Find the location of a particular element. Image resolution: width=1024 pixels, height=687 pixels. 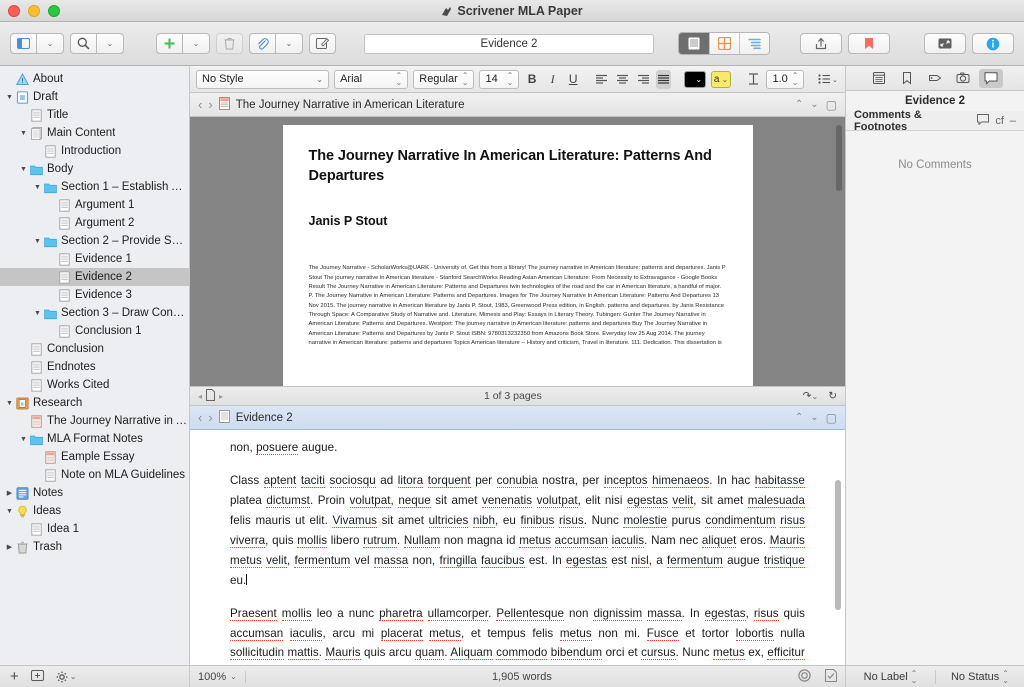

attach-options-caret: ⌄ is located at coordinates (289, 43).